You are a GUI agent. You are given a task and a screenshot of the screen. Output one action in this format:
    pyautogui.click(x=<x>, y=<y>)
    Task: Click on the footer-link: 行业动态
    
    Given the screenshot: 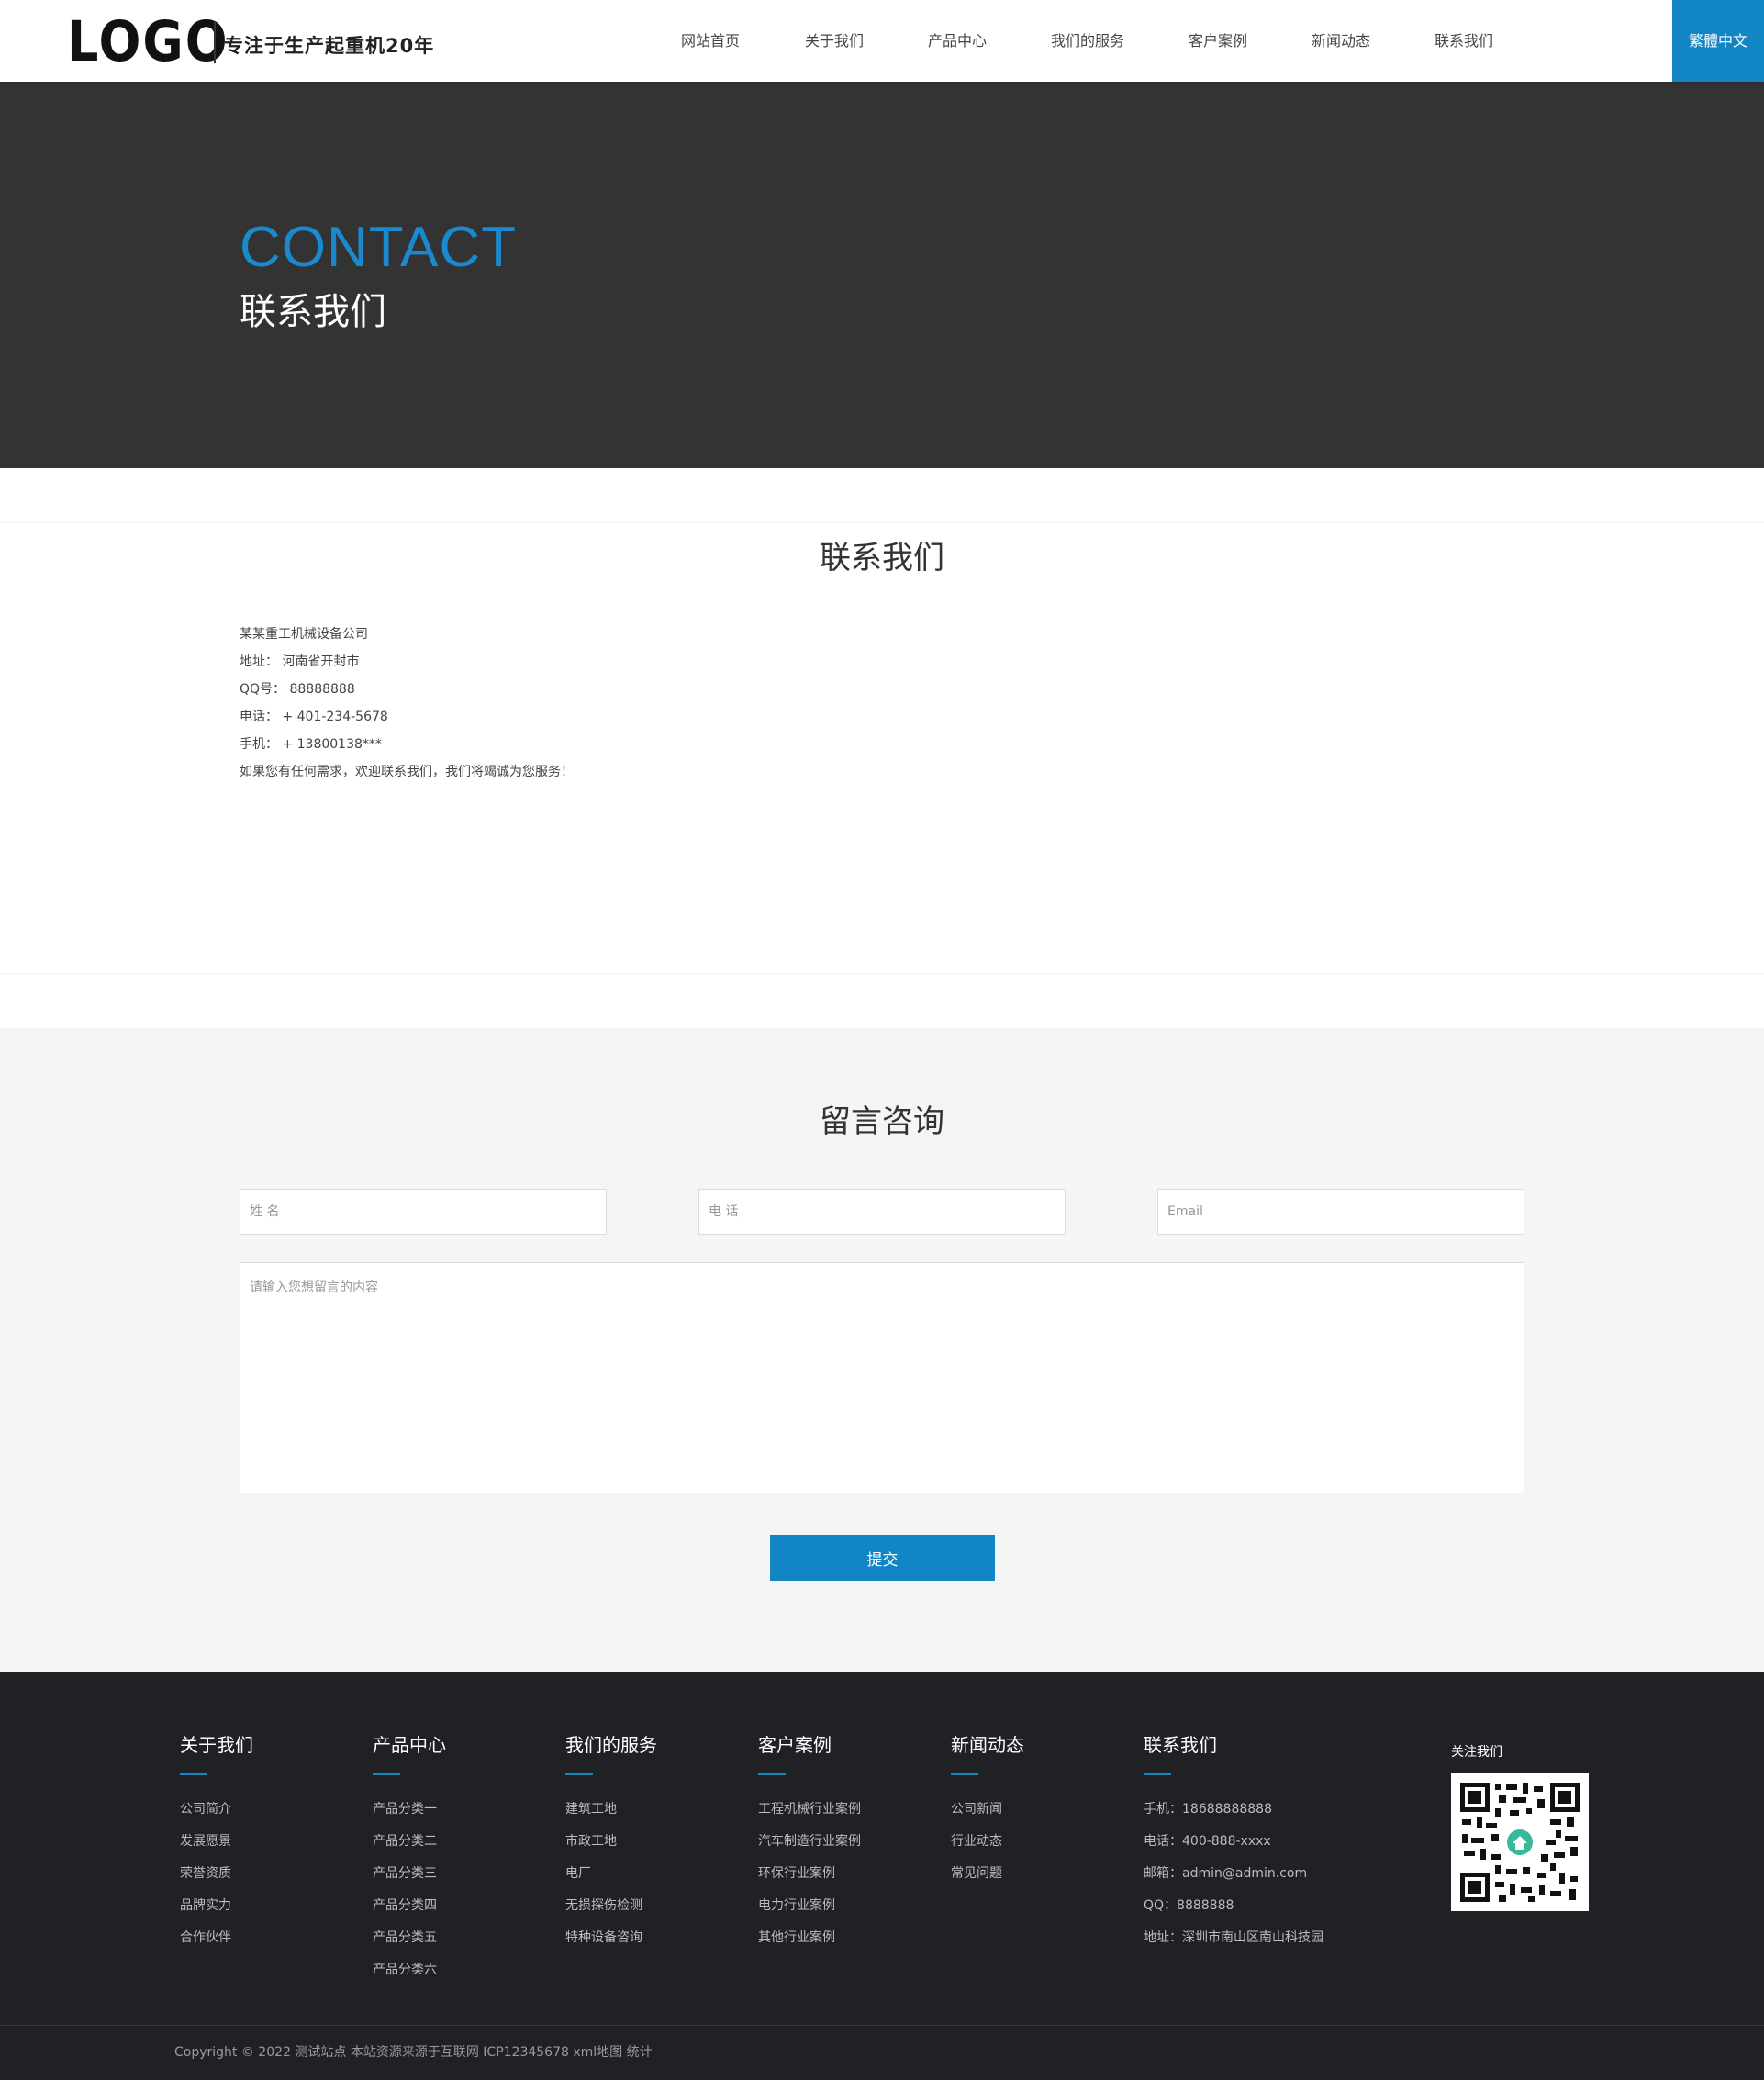 What is the action you would take?
    pyautogui.click(x=987, y=1842)
    